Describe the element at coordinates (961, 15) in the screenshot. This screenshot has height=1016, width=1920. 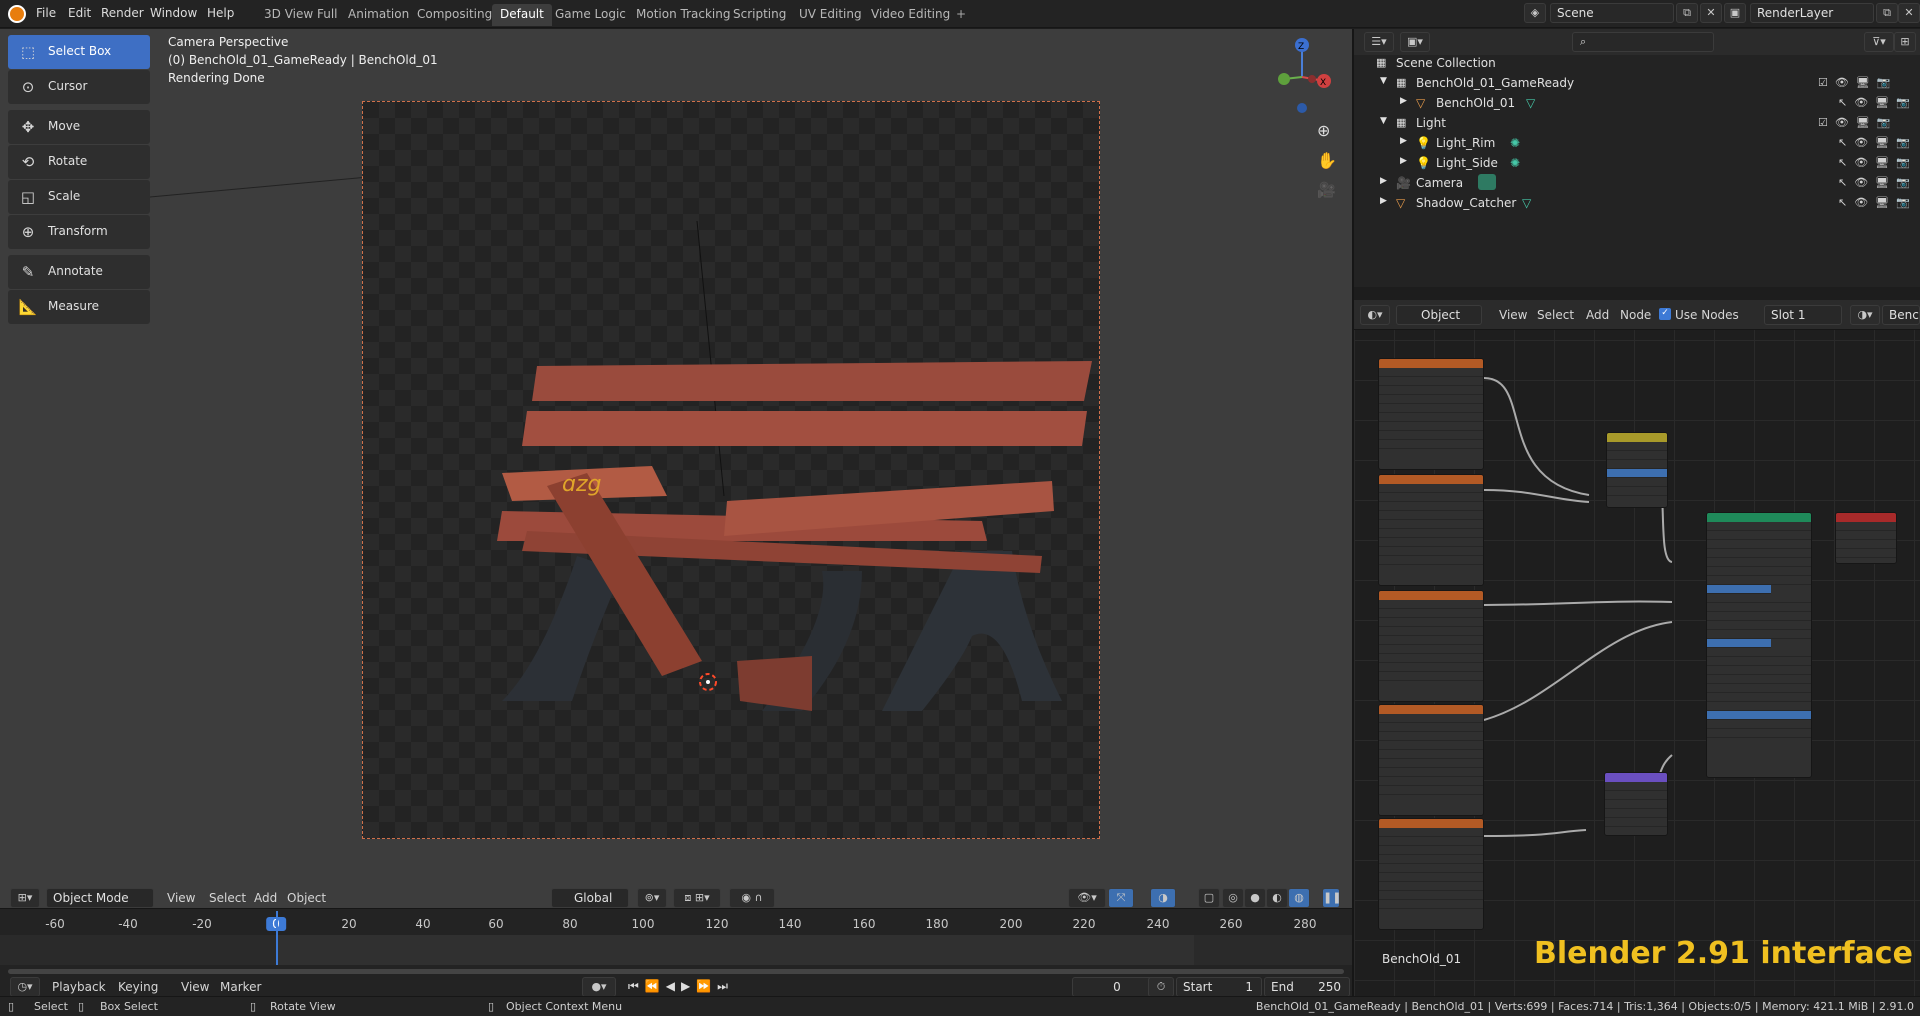
I see `add-workspace-icon: +` at that location.